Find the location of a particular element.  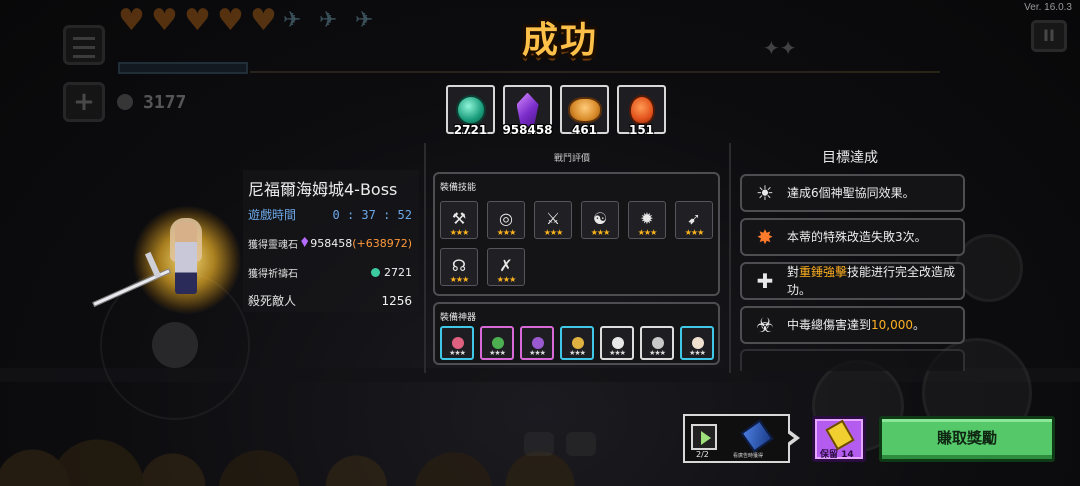

skill-slot: ➹ ★★★ is located at coordinates (694, 220).